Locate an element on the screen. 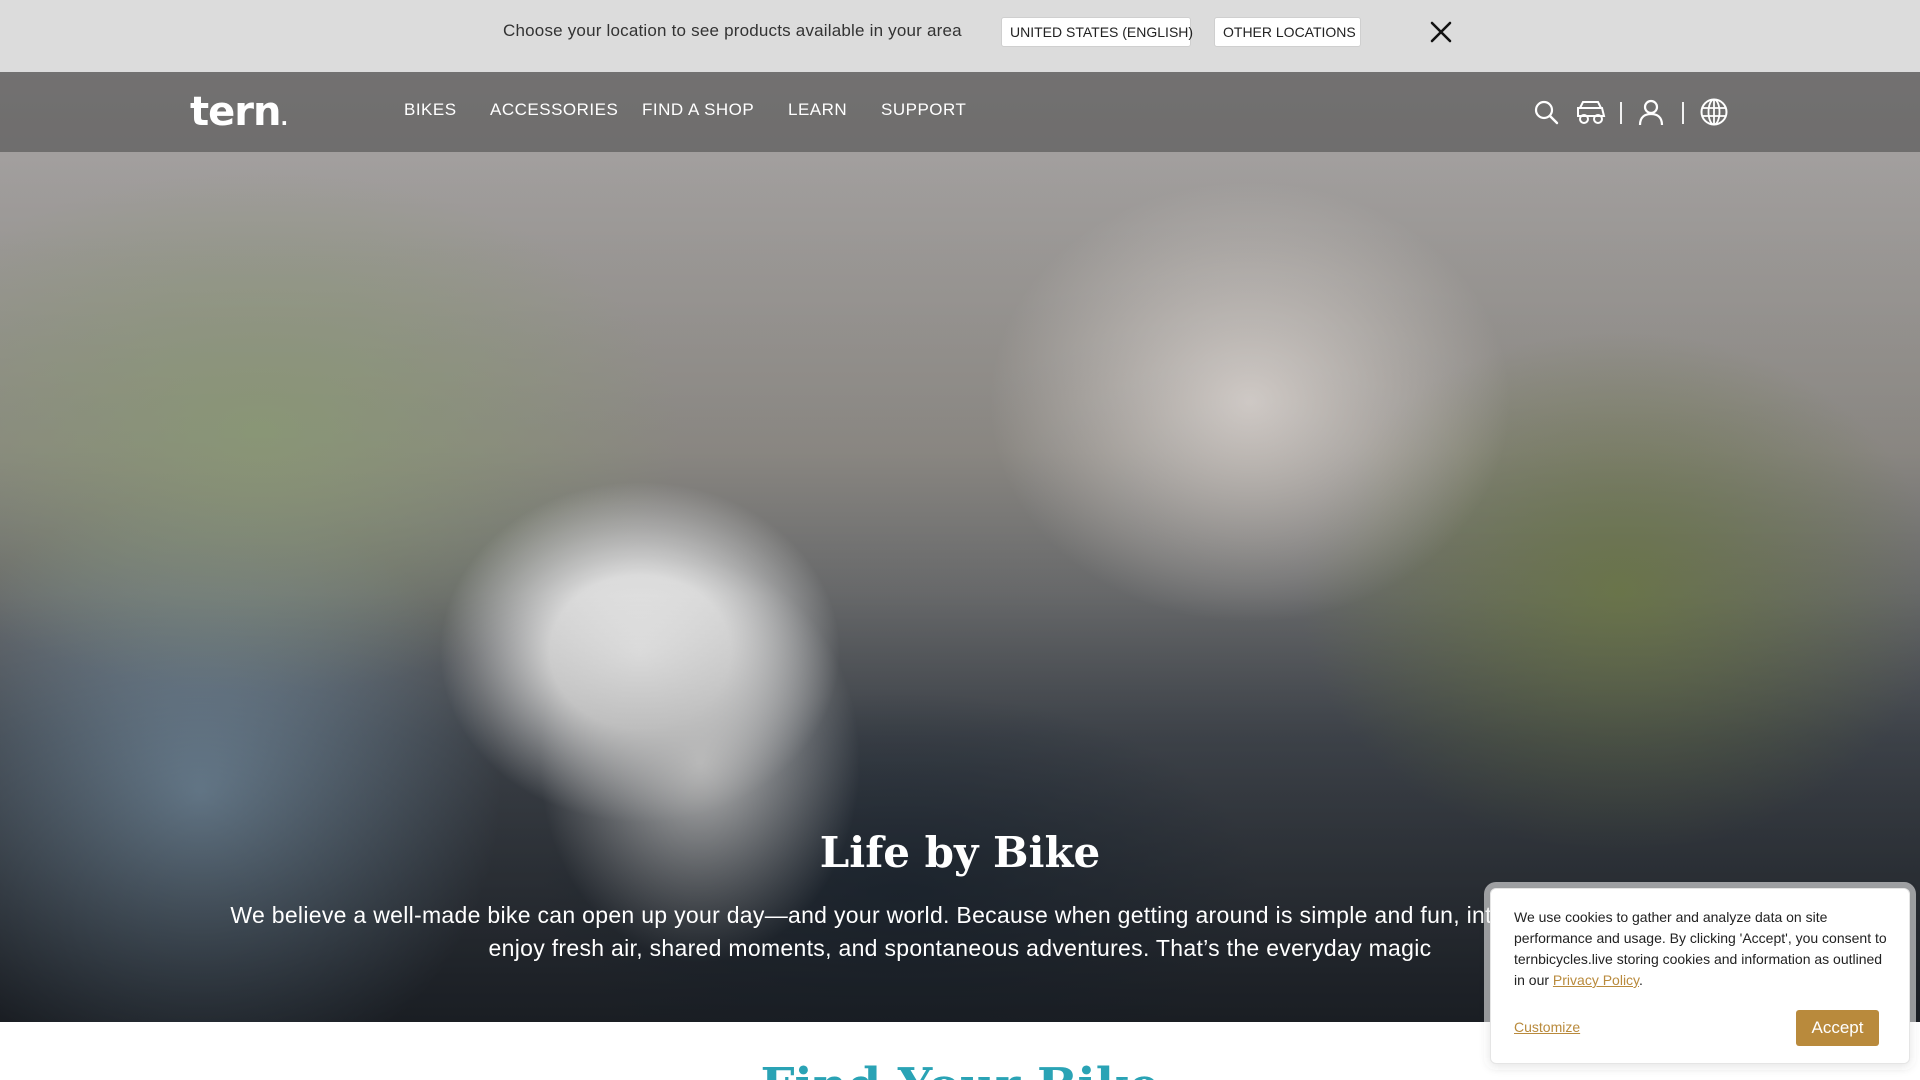 This screenshot has height=1080, width=1920. hero-title: Life by Bike is located at coordinates (960, 852).